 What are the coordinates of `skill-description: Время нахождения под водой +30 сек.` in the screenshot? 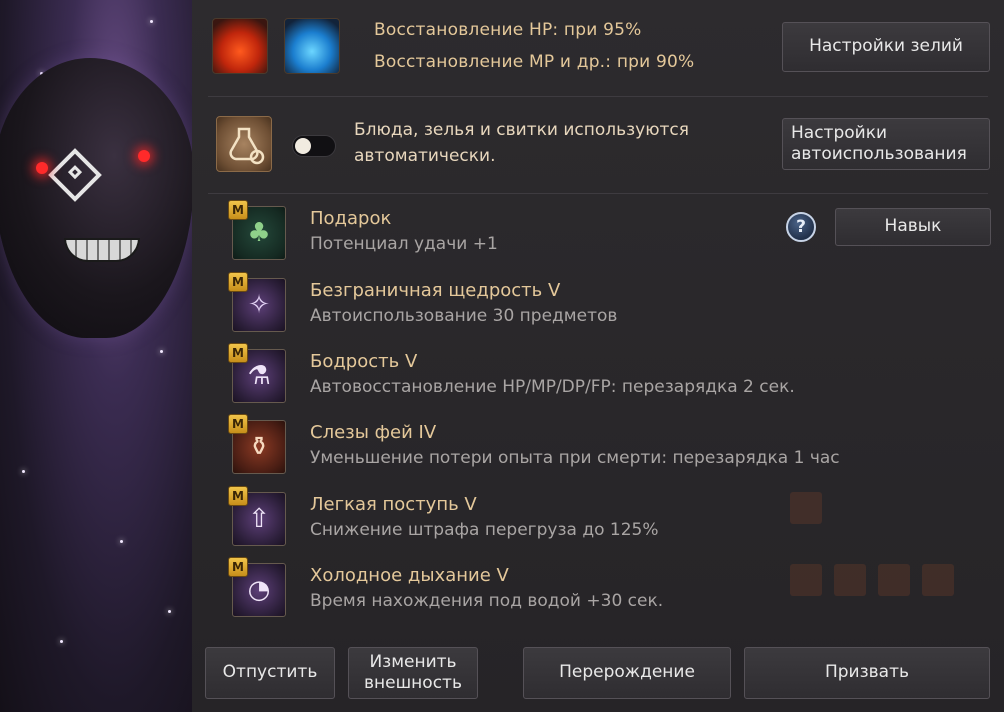 It's located at (487, 601).